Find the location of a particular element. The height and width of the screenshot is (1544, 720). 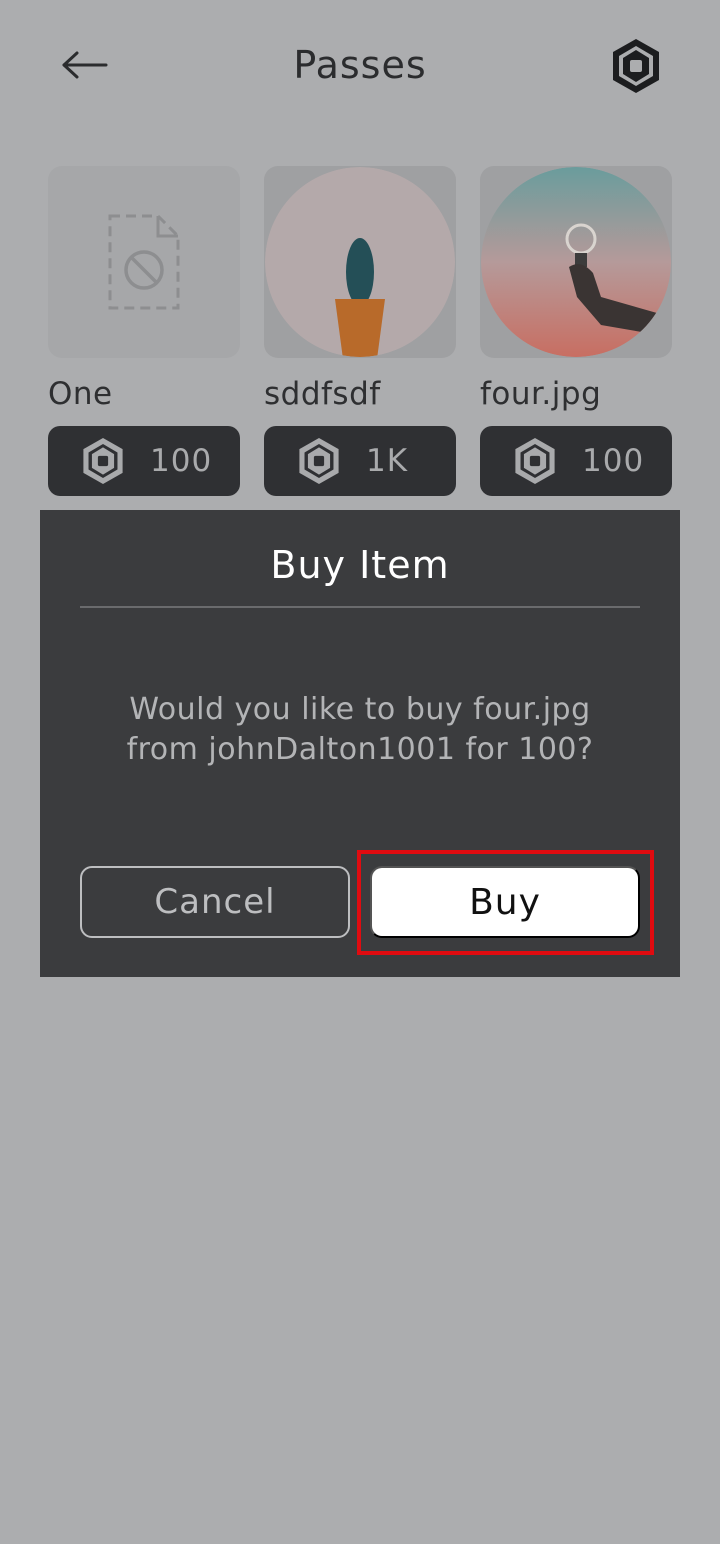

missing-image-icon is located at coordinates (144, 262).